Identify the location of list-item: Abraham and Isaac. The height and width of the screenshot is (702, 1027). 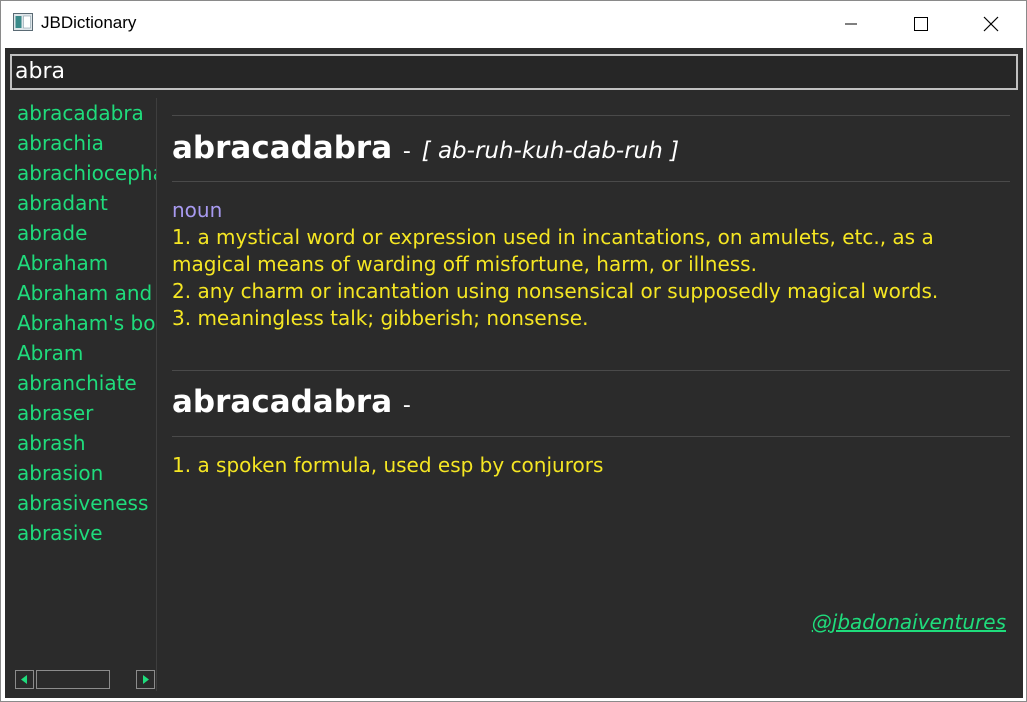
(80, 293).